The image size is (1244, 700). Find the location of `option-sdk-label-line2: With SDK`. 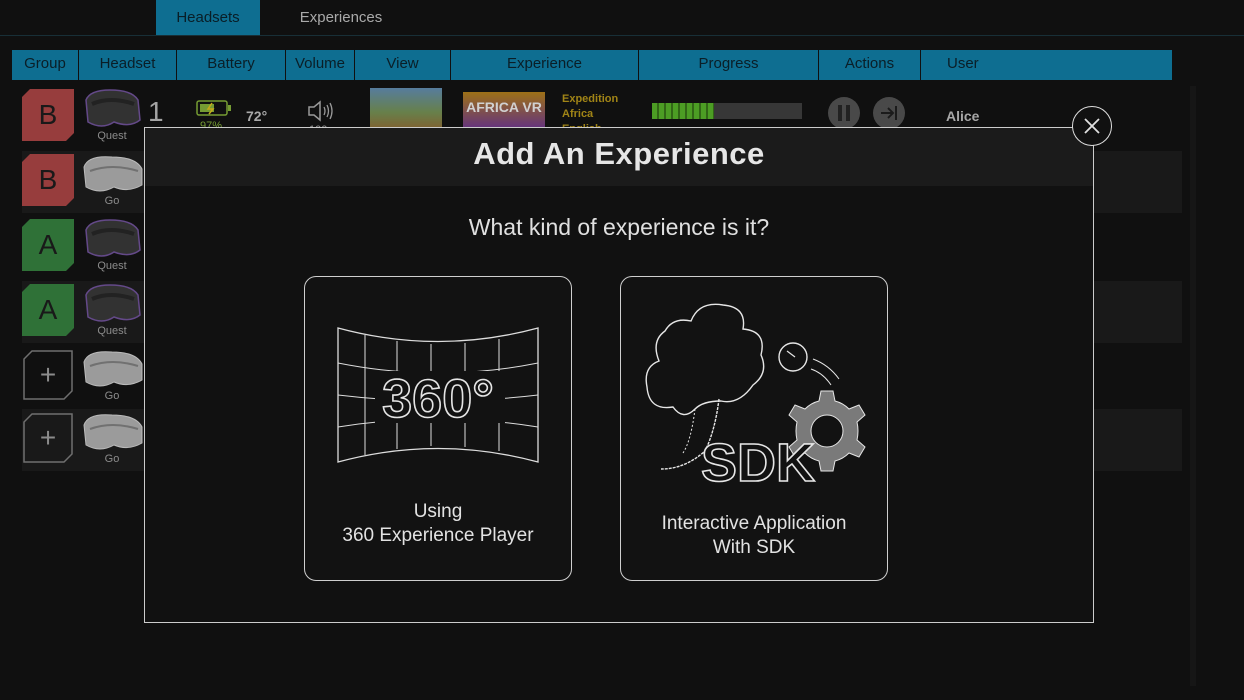

option-sdk-label-line2: With SDK is located at coordinates (754, 547).